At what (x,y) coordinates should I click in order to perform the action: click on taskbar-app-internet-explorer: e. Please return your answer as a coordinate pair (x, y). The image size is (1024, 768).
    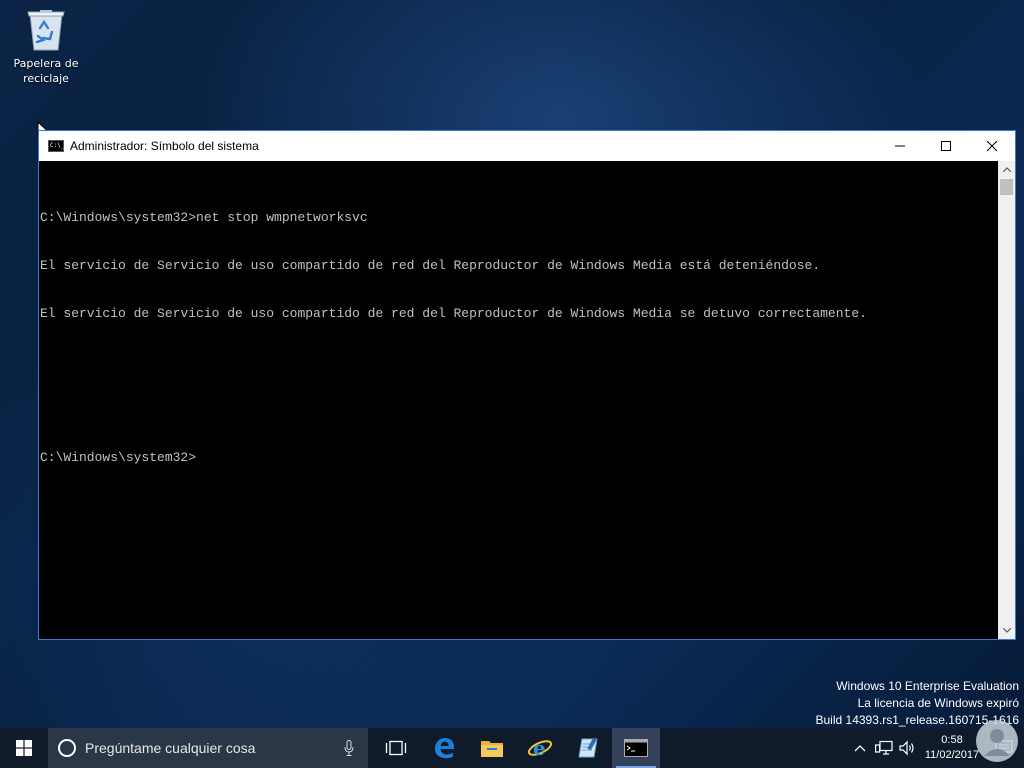
    Looking at the image, I should click on (540, 748).